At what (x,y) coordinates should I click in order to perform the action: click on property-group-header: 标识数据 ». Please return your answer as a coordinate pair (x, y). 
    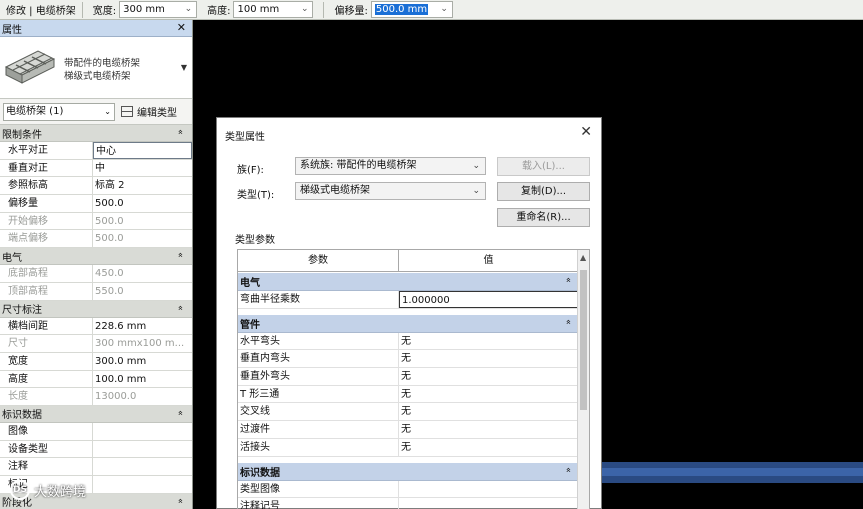
    Looking at the image, I should click on (96, 414).